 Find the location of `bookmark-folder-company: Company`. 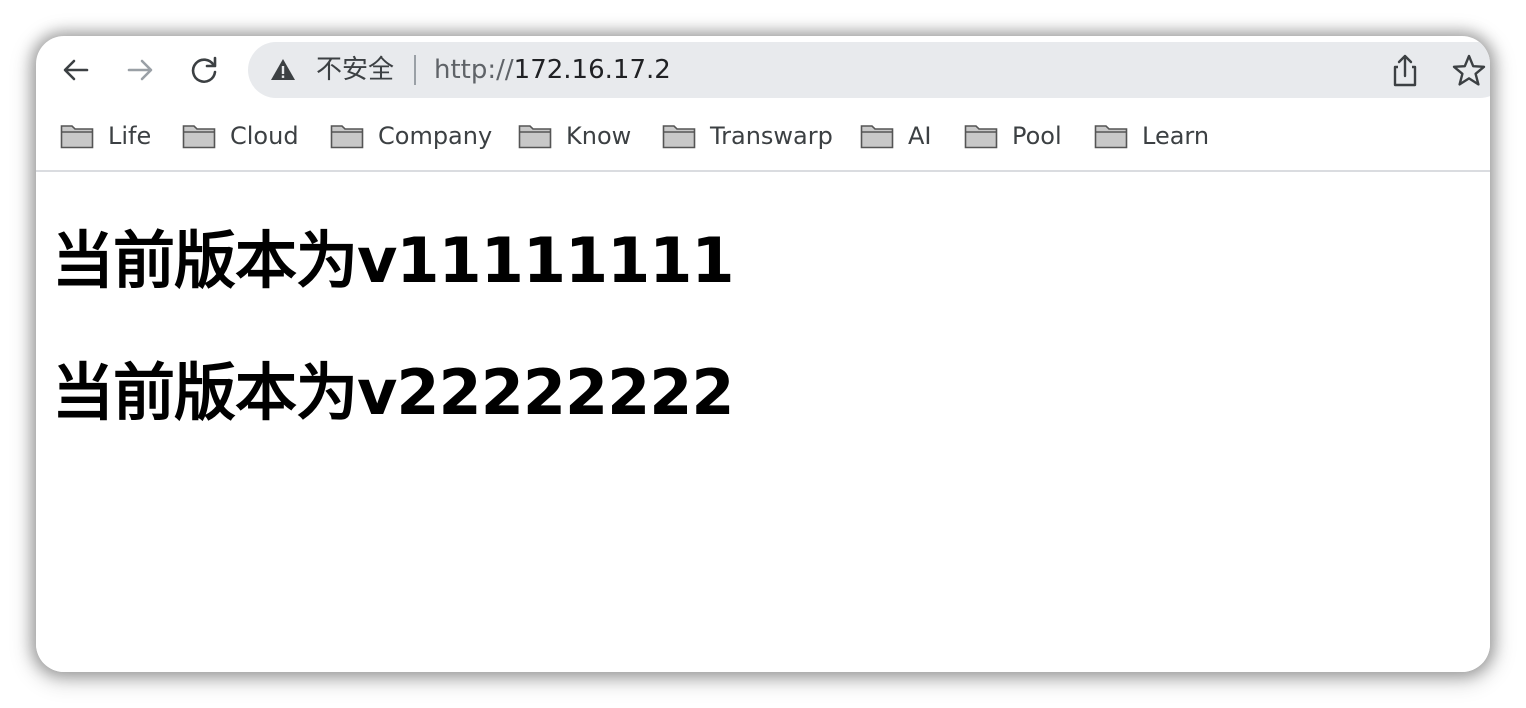

bookmark-folder-company: Company is located at coordinates (411, 136).